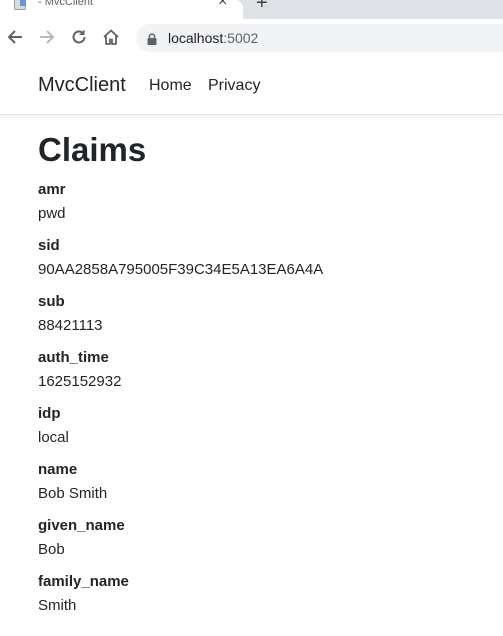 The height and width of the screenshot is (636, 503). I want to click on claim-type: given_name, so click(81, 525).